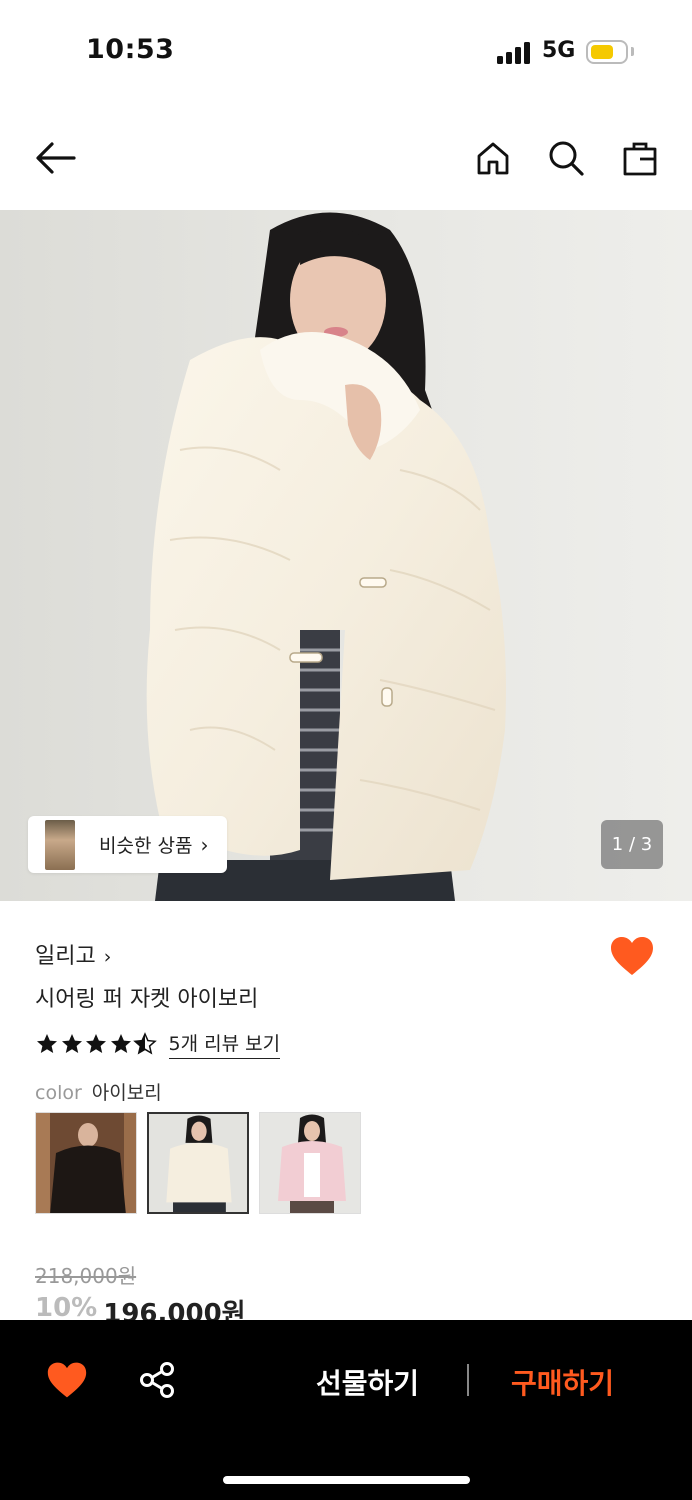  Describe the element at coordinates (65, 956) in the screenshot. I see `brand-name: 일리고` at that location.